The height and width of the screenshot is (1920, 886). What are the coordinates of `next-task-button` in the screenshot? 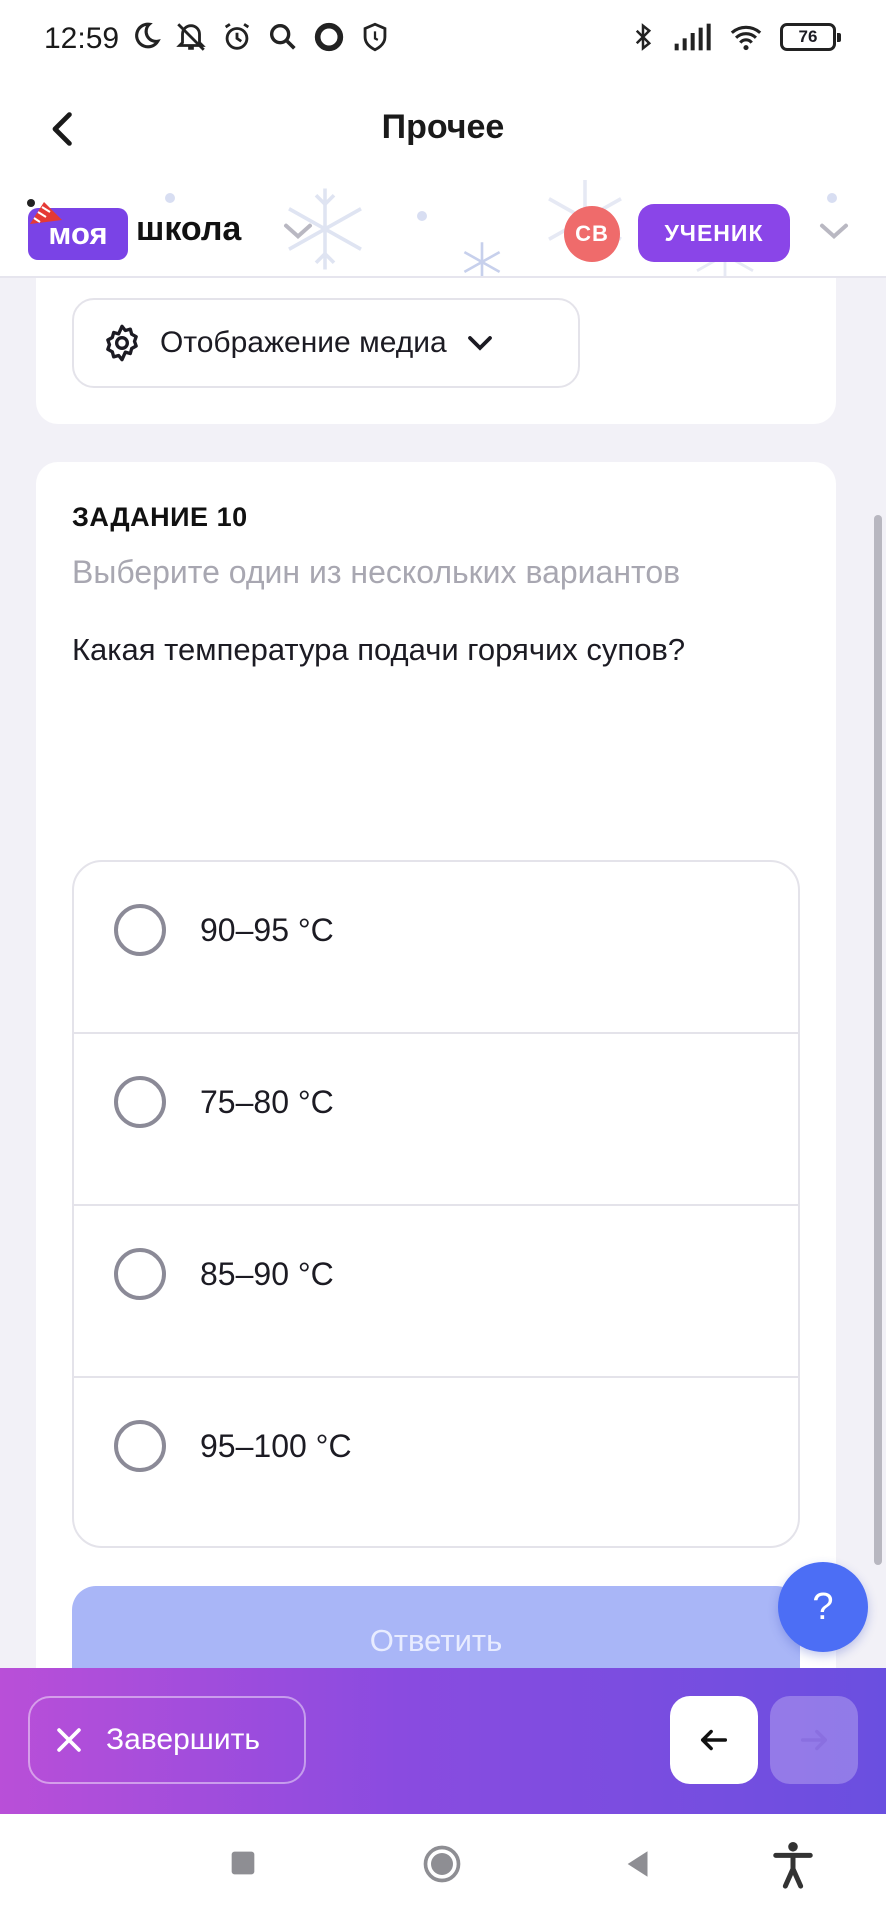 It's located at (814, 1740).